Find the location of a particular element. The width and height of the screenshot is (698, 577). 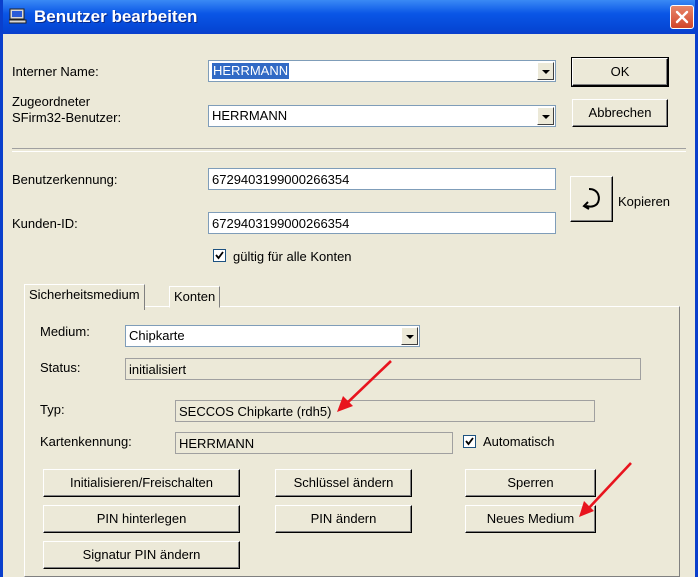

assigned-user-label-line2: SFirm32-Benutzer: is located at coordinates (67, 117).